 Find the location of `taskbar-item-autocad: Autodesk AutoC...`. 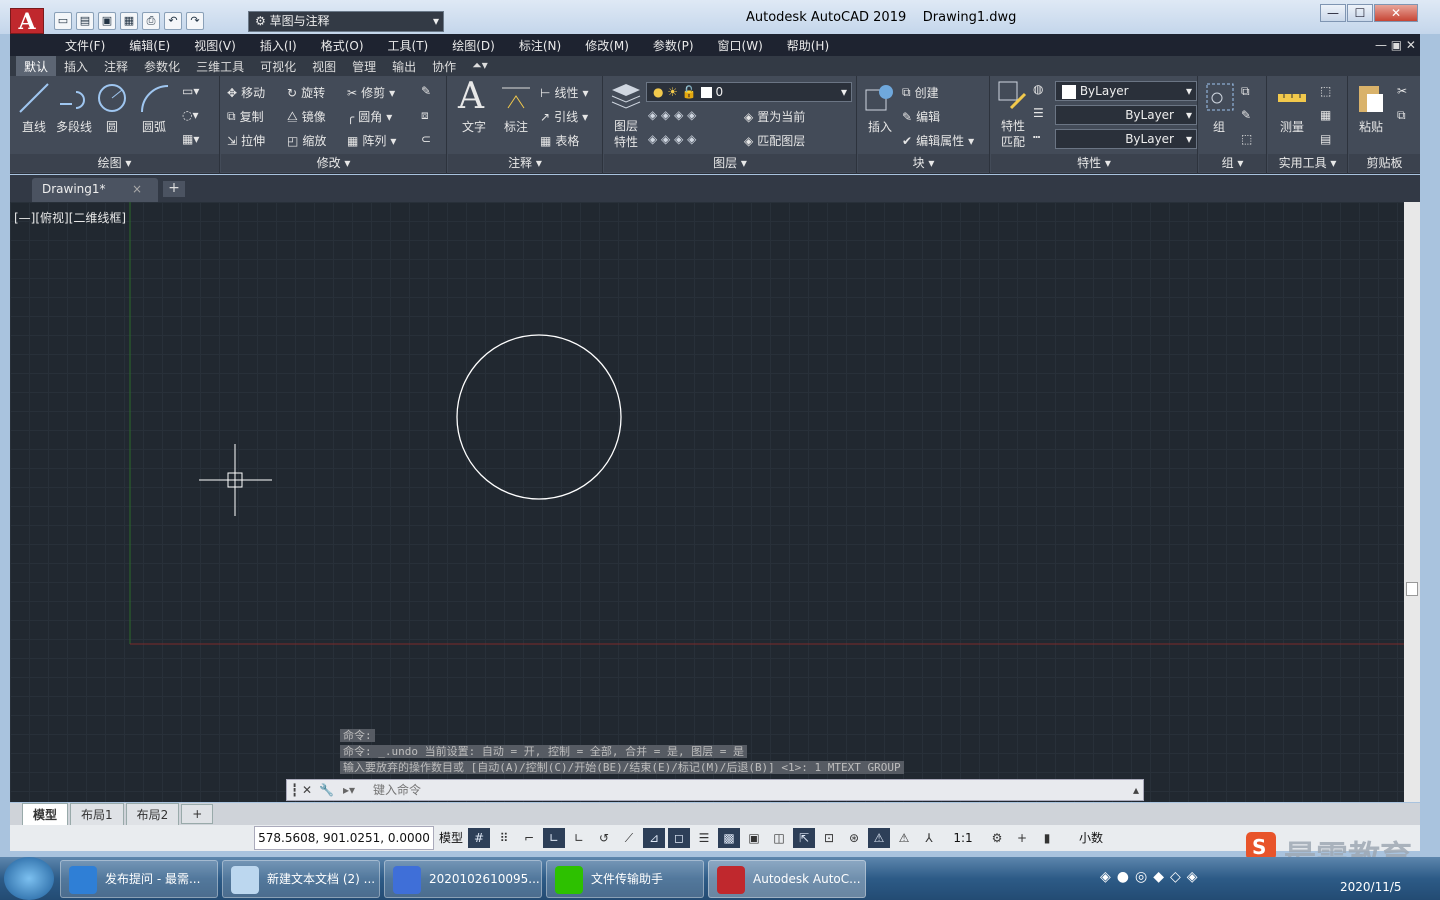

taskbar-item-autocad: Autodesk AutoC... is located at coordinates (787, 879).